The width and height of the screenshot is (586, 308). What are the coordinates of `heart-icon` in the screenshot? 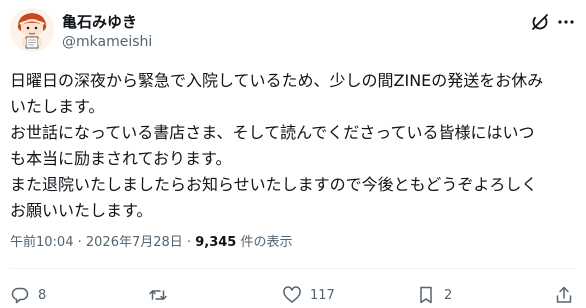 It's located at (292, 294).